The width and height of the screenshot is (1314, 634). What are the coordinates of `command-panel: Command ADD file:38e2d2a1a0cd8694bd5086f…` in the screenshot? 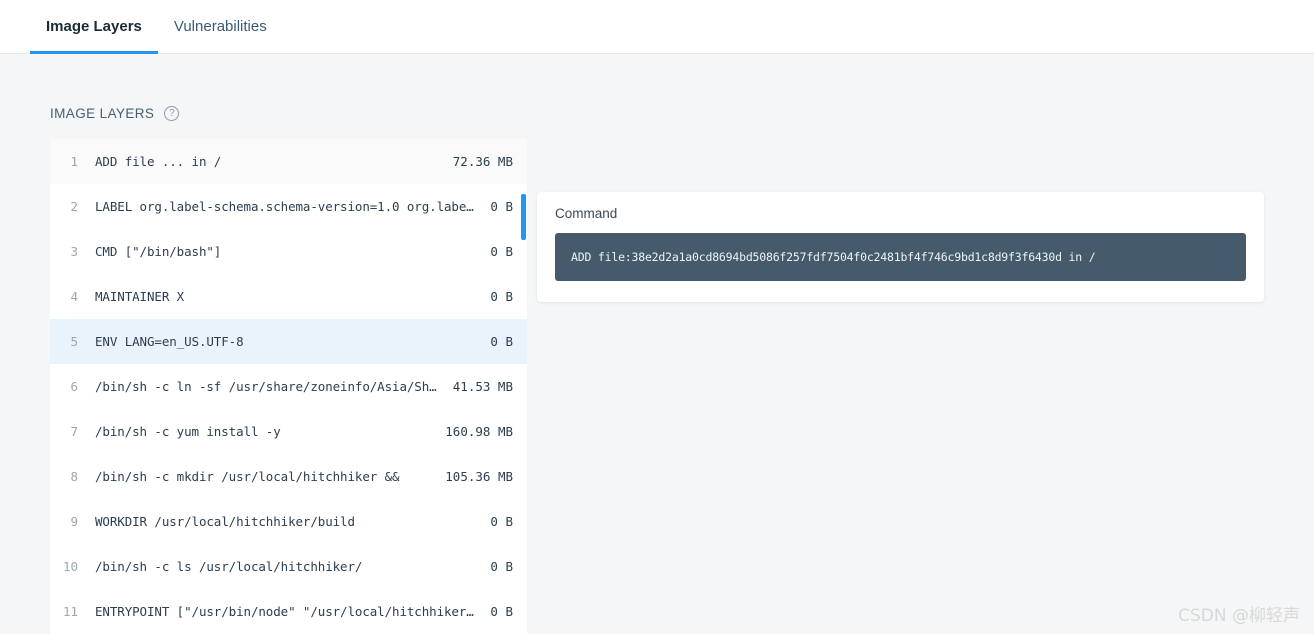 It's located at (900, 247).